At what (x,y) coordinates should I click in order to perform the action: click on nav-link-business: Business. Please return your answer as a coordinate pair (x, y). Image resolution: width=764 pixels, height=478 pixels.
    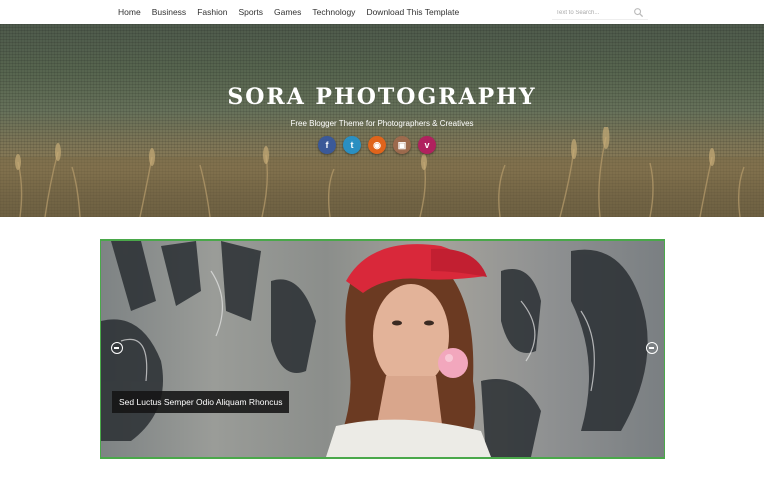
    Looking at the image, I should click on (169, 12).